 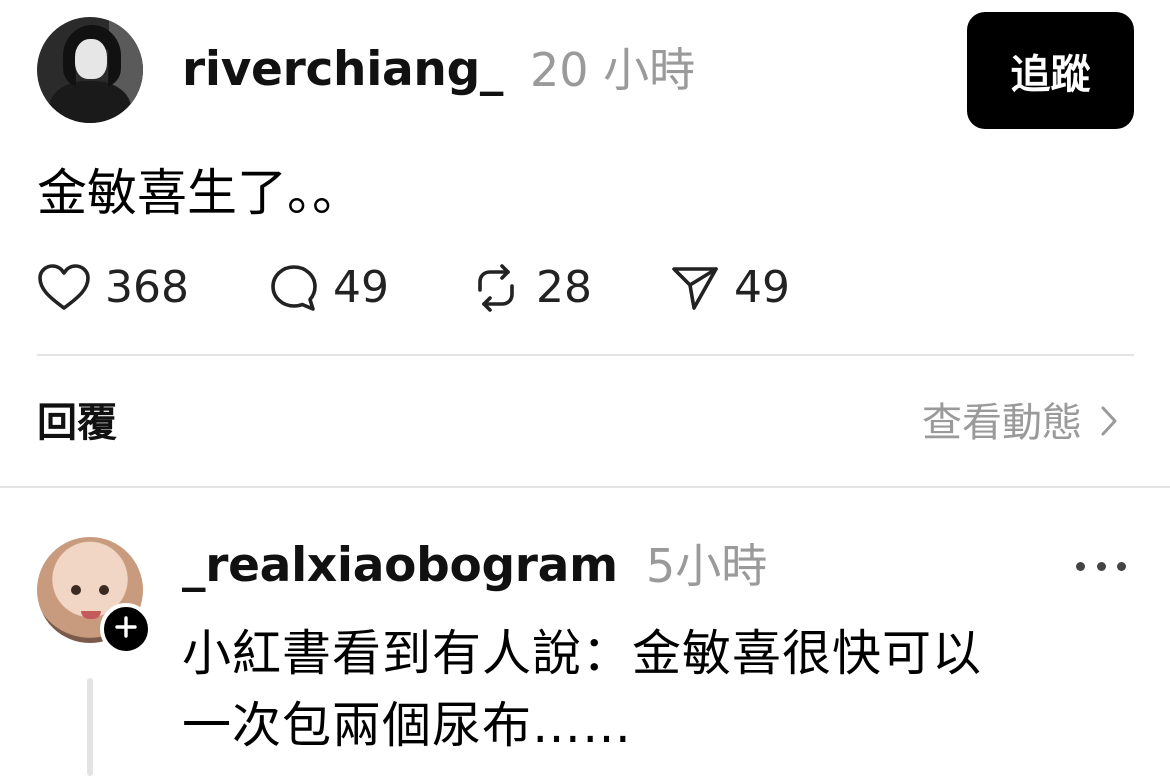 I want to click on chevron-right-icon, so click(x=1109, y=423).